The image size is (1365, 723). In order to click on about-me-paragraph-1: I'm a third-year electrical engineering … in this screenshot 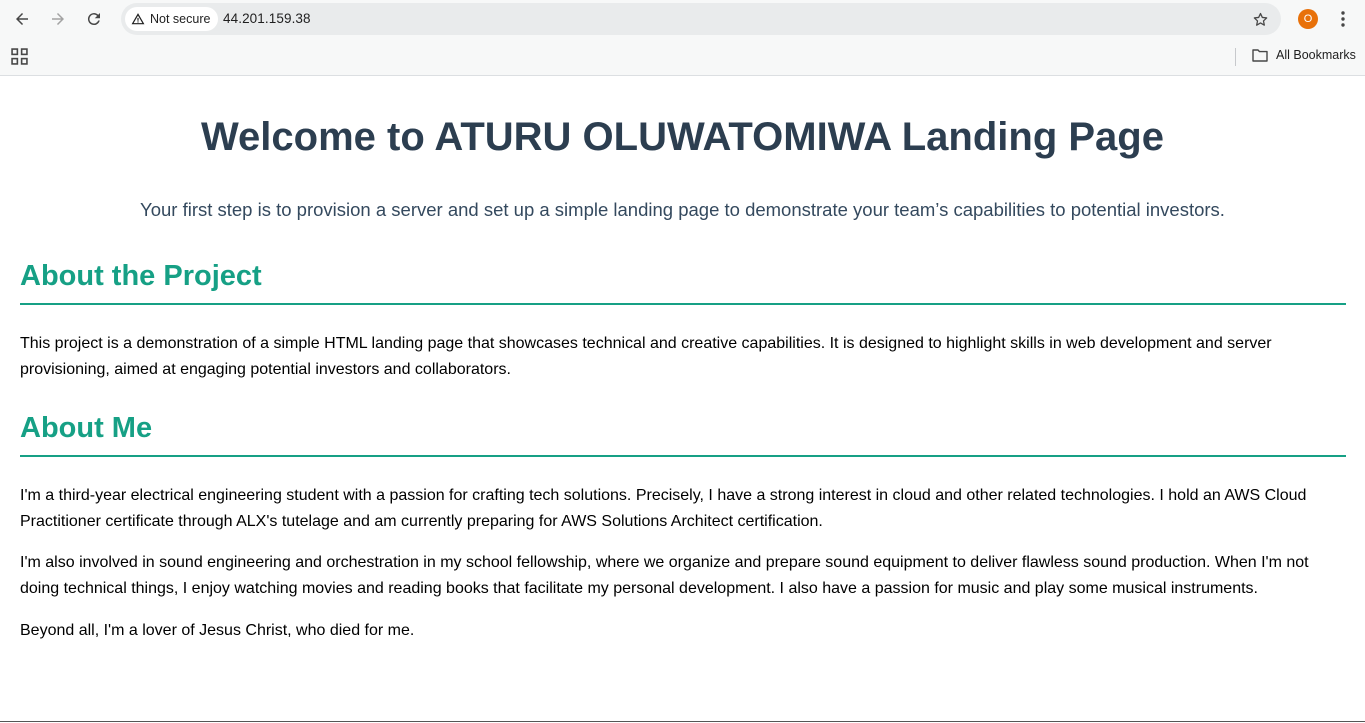, I will do `click(663, 508)`.